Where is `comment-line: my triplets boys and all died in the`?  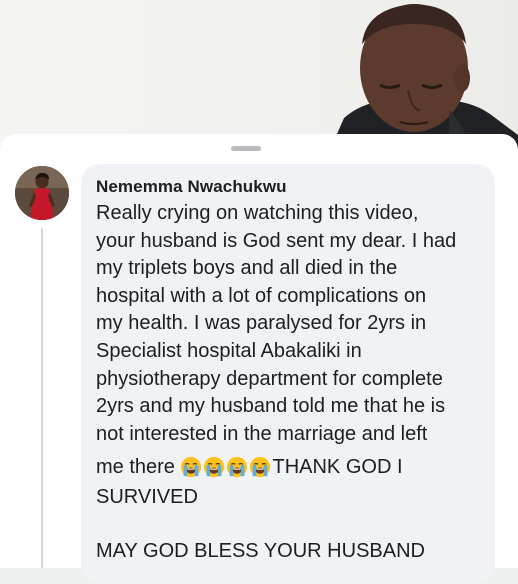
comment-line: my triplets boys and all died in the is located at coordinates (247, 268).